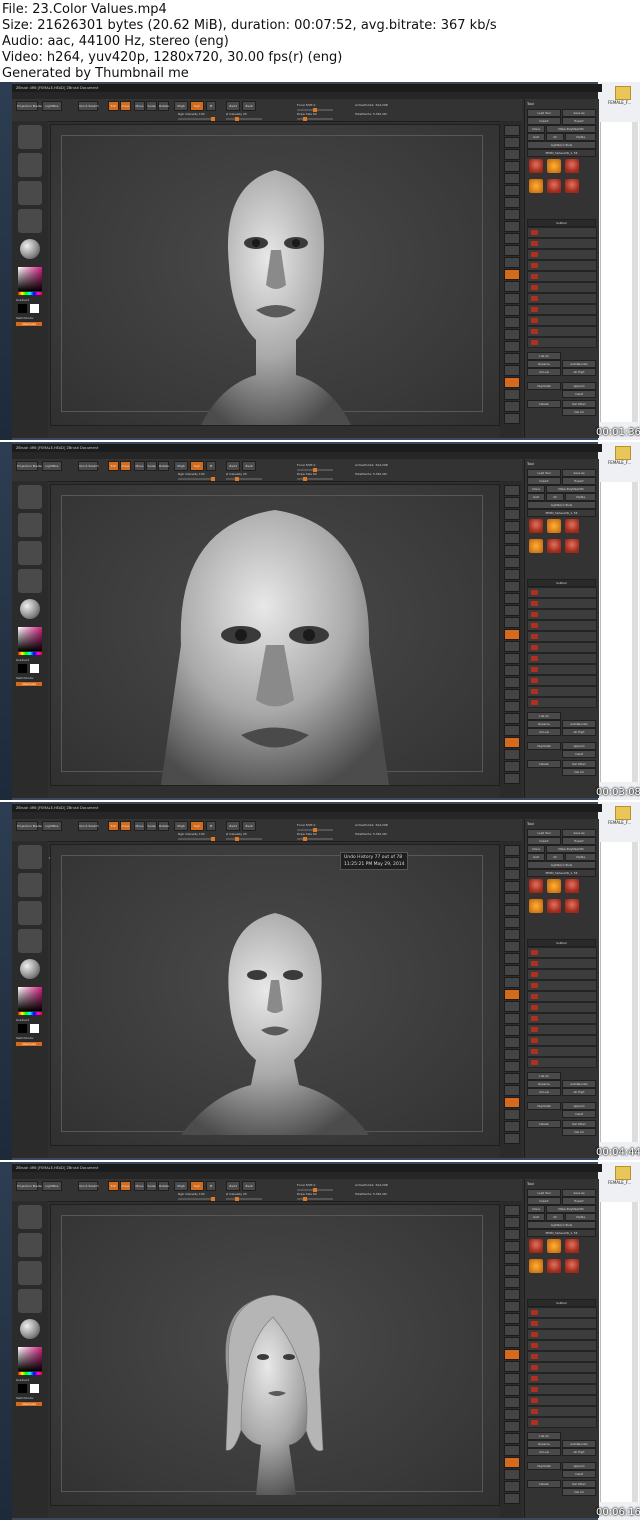  What do you see at coordinates (163, 466) in the screenshot?
I see `rotate-button: Rotate` at bounding box center [163, 466].